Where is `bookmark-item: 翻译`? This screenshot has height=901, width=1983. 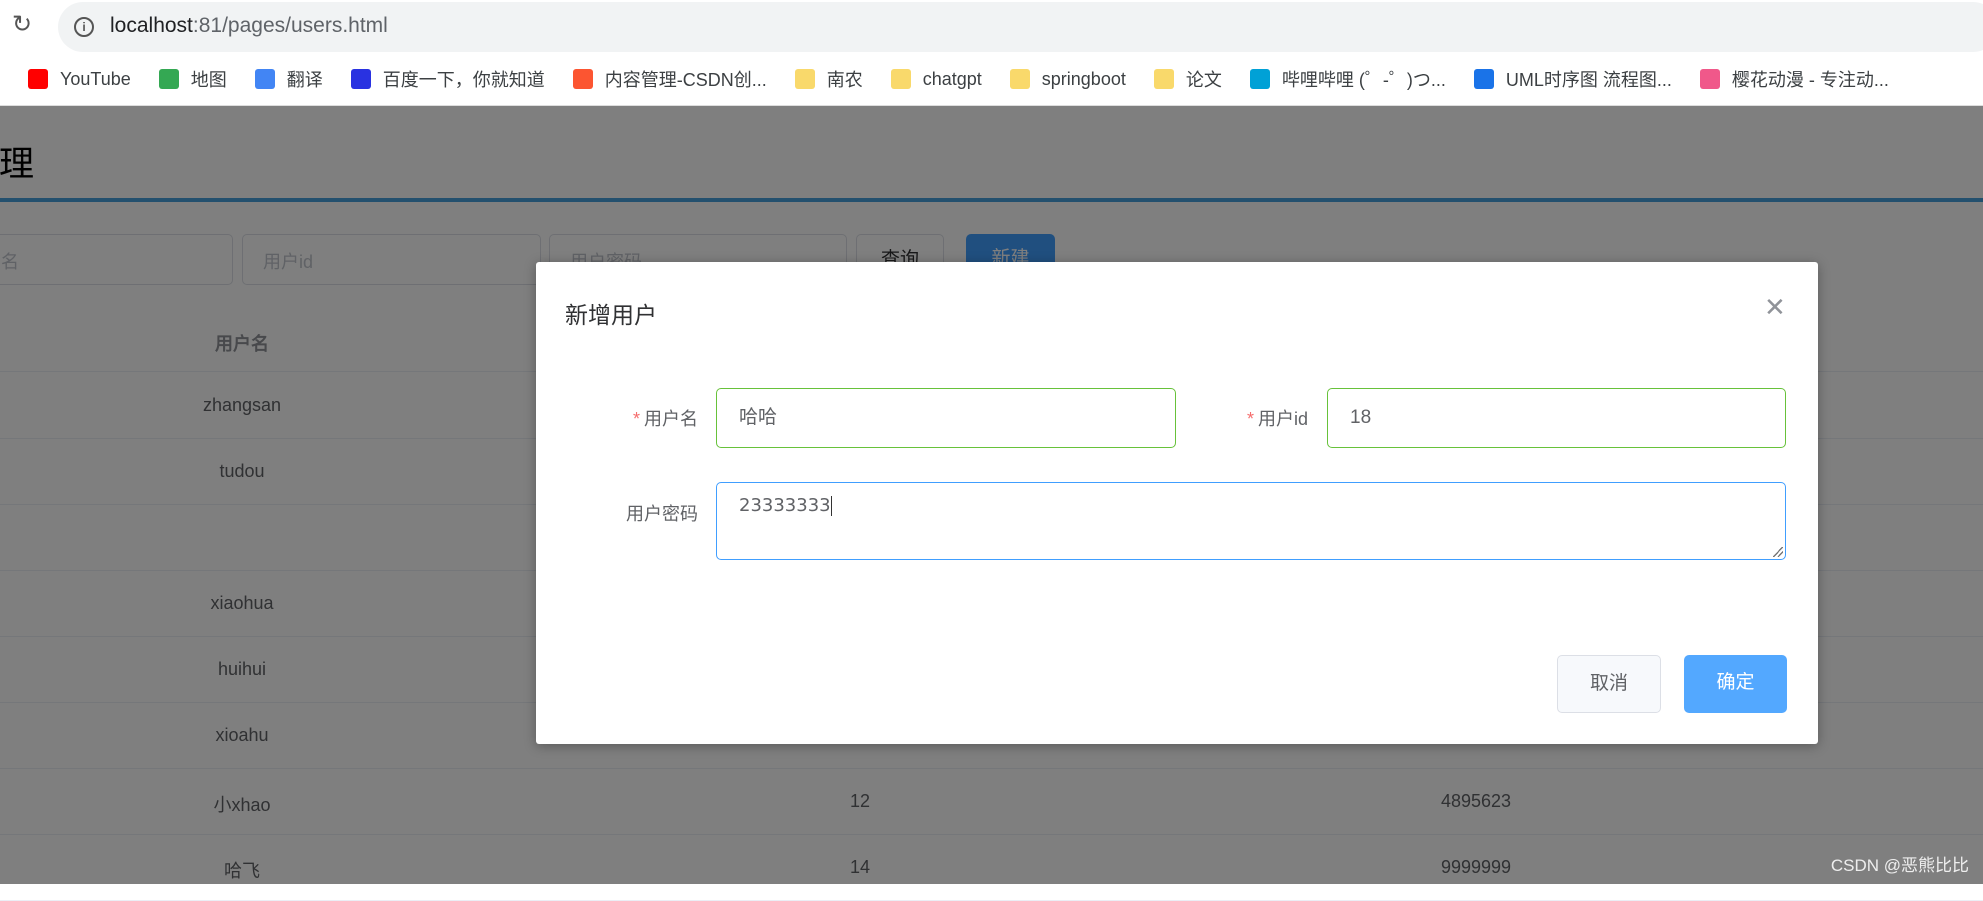
bookmark-item: 翻译 is located at coordinates (288, 79).